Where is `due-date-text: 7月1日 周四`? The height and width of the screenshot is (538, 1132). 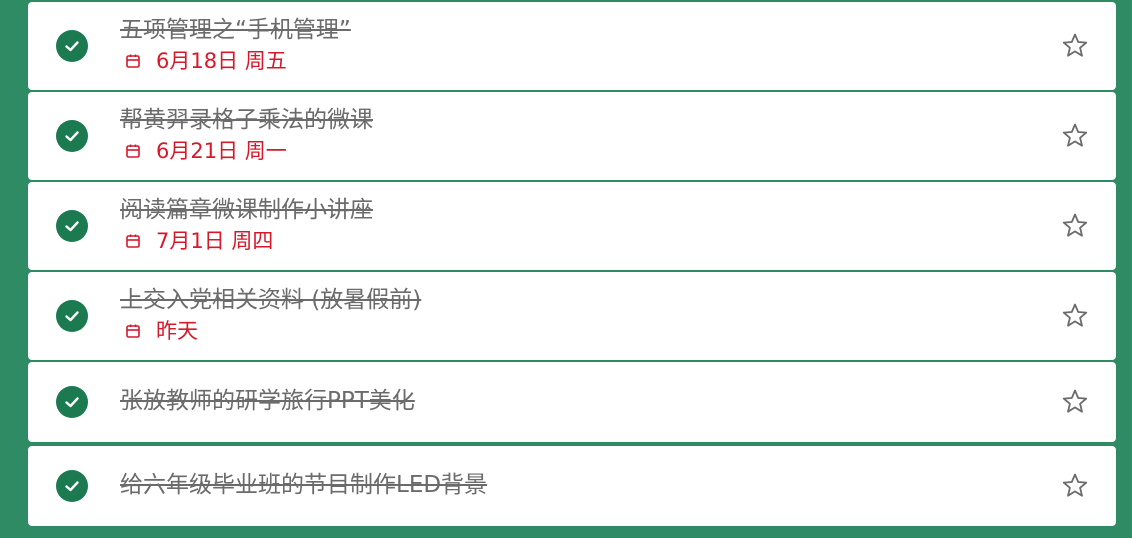 due-date-text: 7月1日 周四 is located at coordinates (215, 241).